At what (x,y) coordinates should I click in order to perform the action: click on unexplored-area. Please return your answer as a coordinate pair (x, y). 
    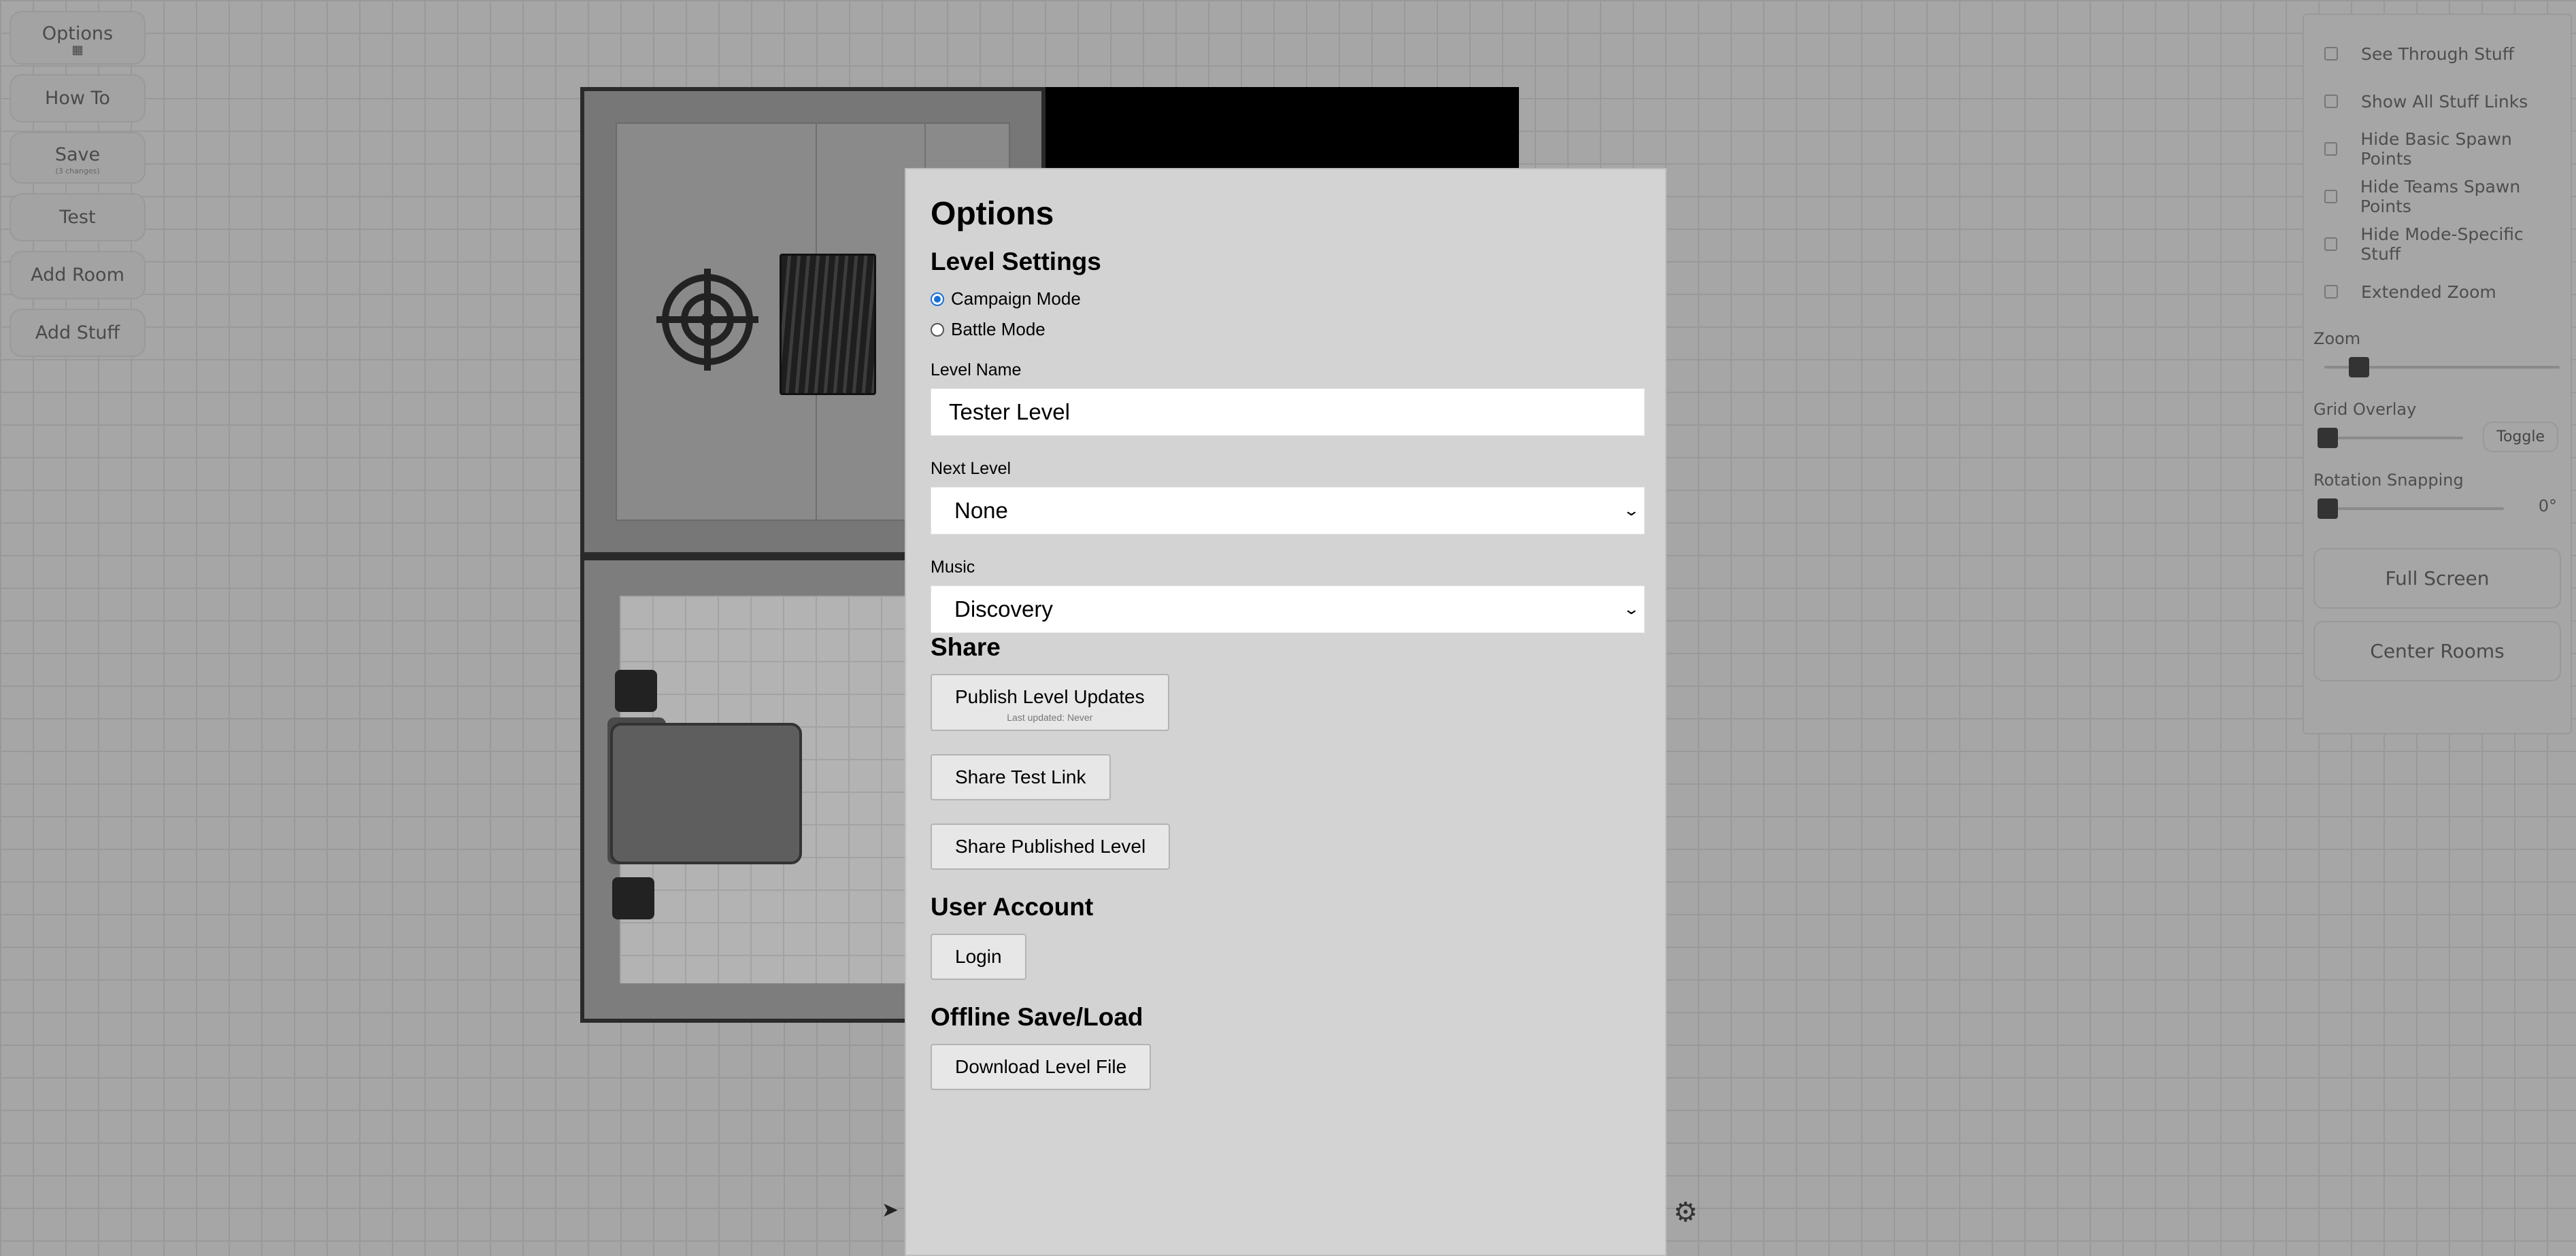
    Looking at the image, I should click on (1282, 128).